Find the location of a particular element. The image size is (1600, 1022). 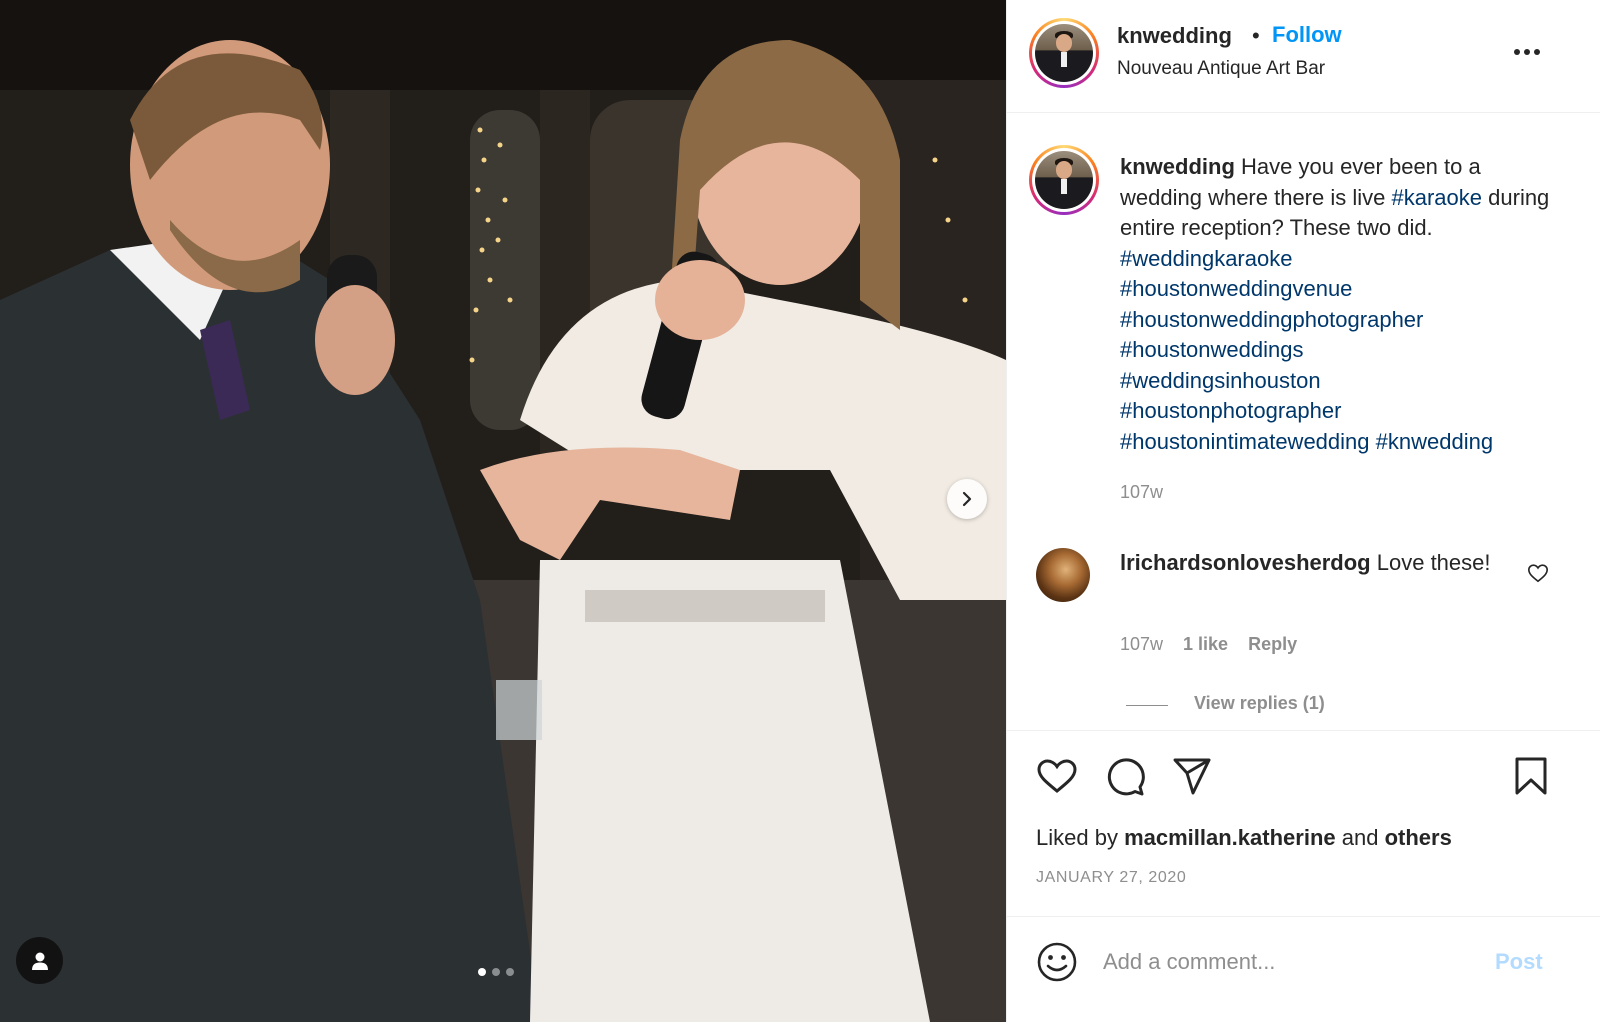

liked-by-and: and is located at coordinates (1360, 837).